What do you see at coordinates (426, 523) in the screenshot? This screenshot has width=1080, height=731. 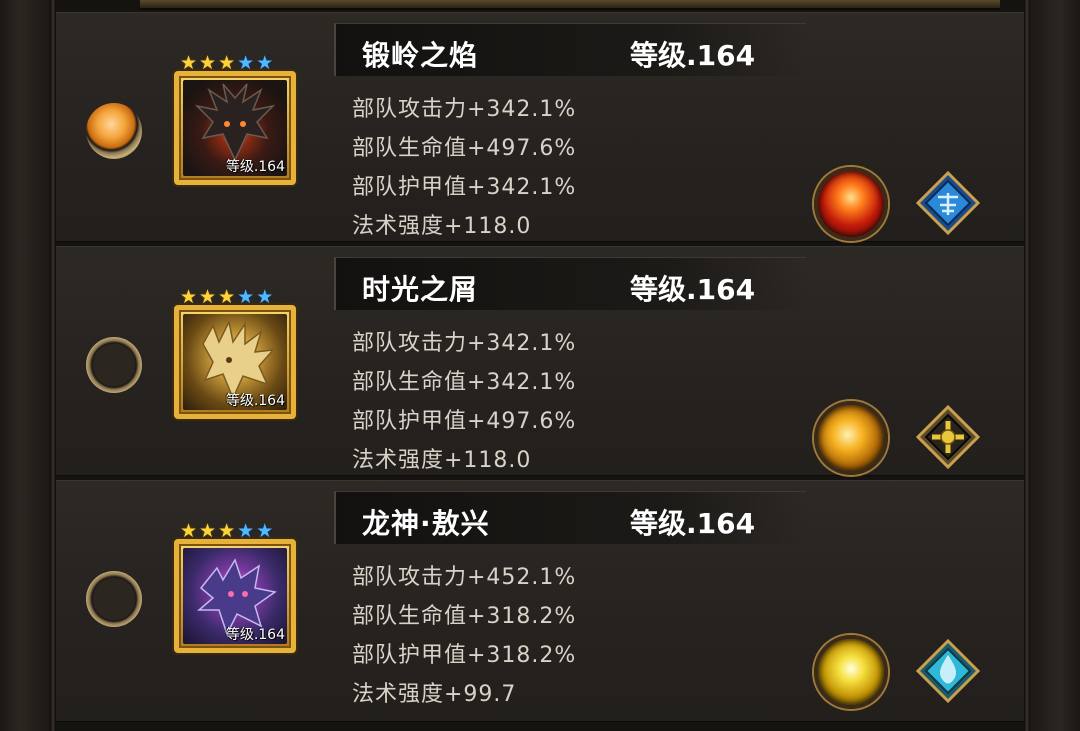 I see `hero-name: 龙神·敖兴` at bounding box center [426, 523].